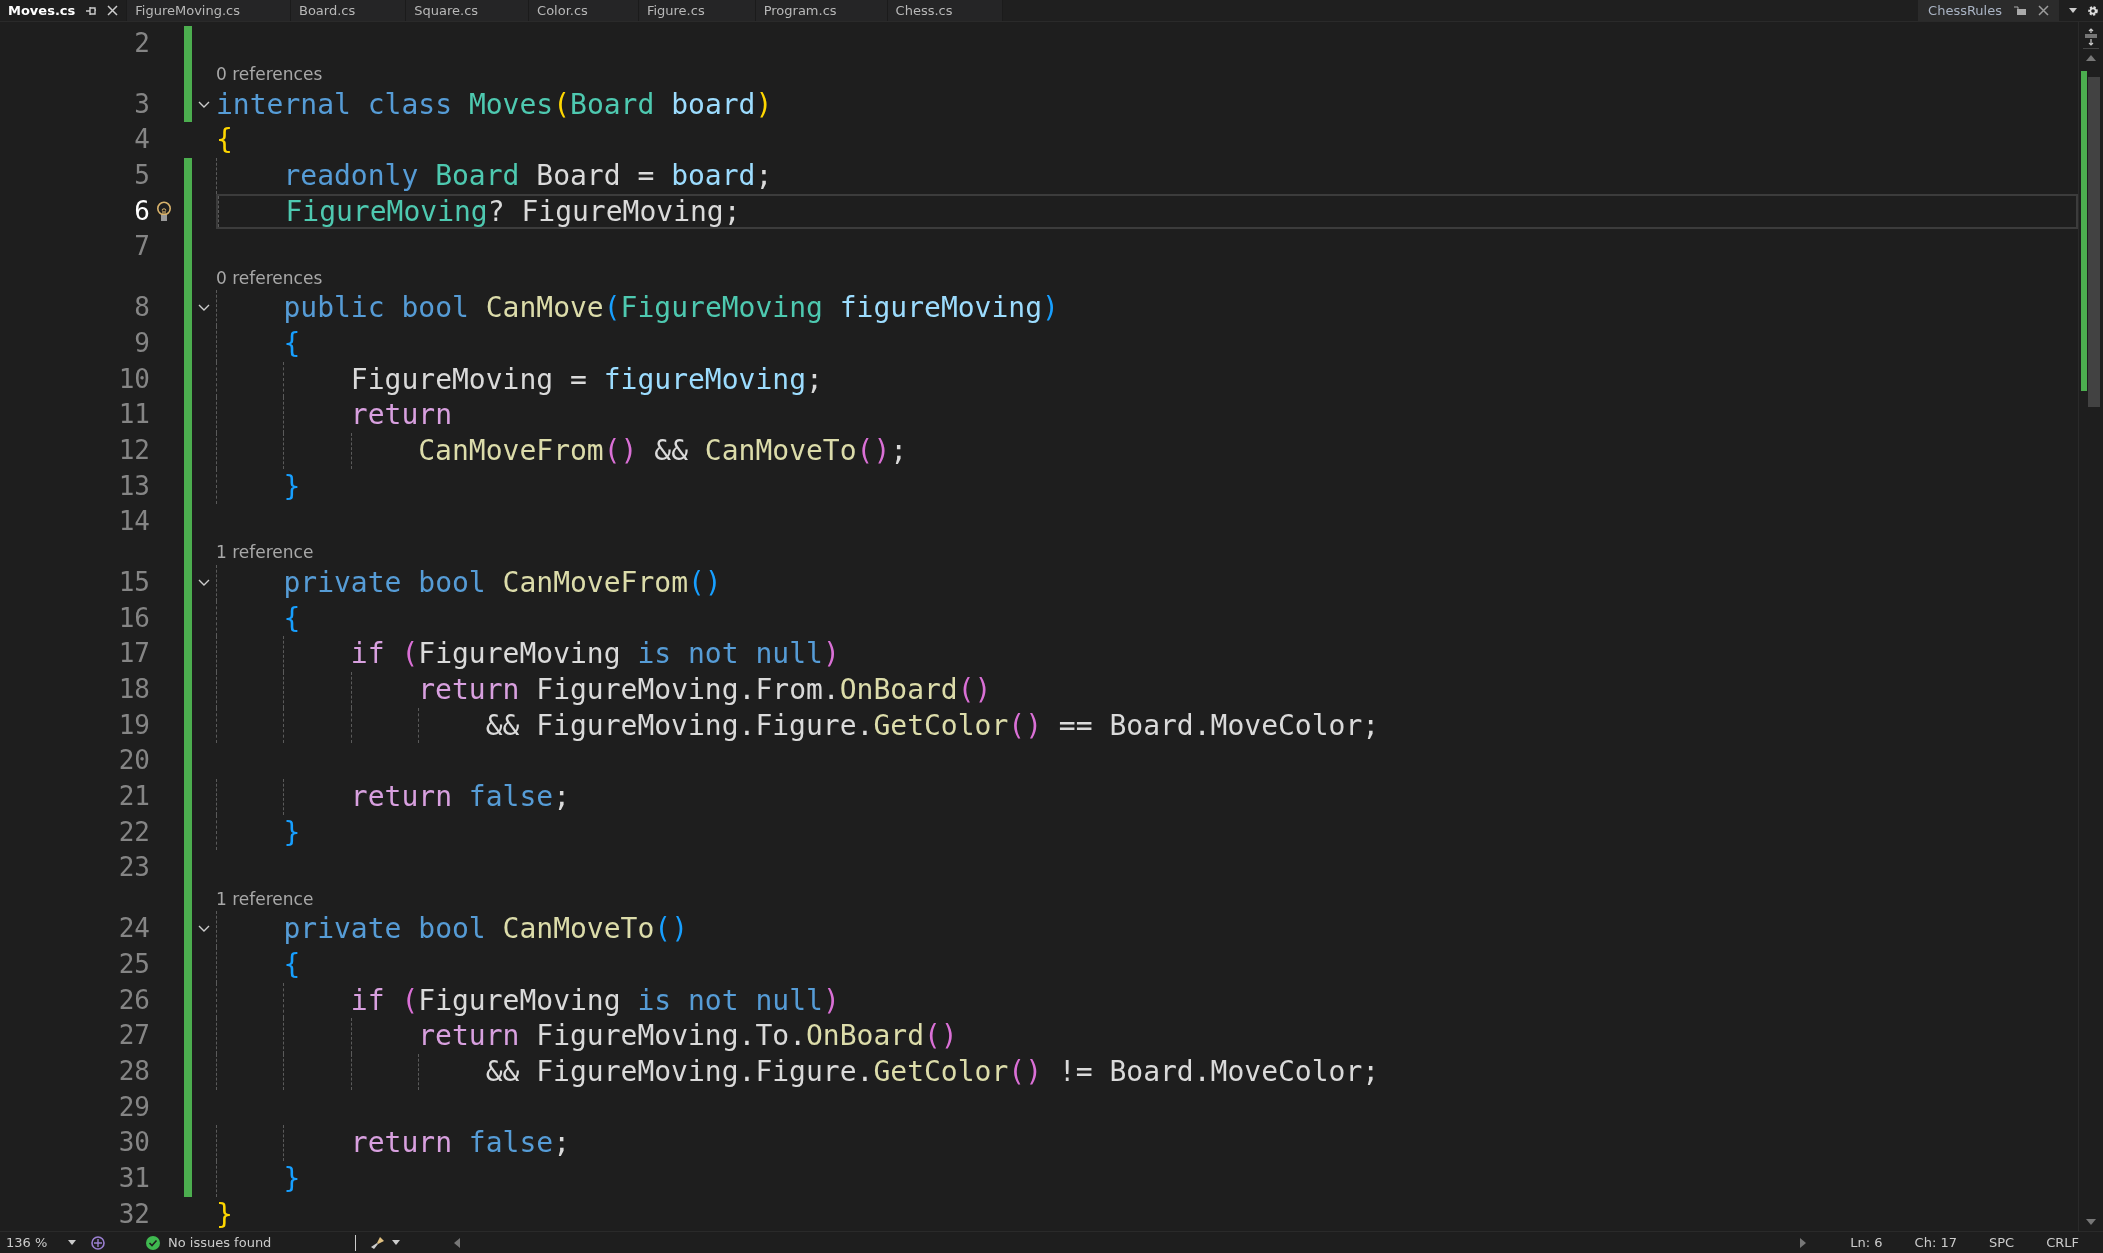 The height and width of the screenshot is (1253, 2103). I want to click on line-number: 27, so click(134, 1036).